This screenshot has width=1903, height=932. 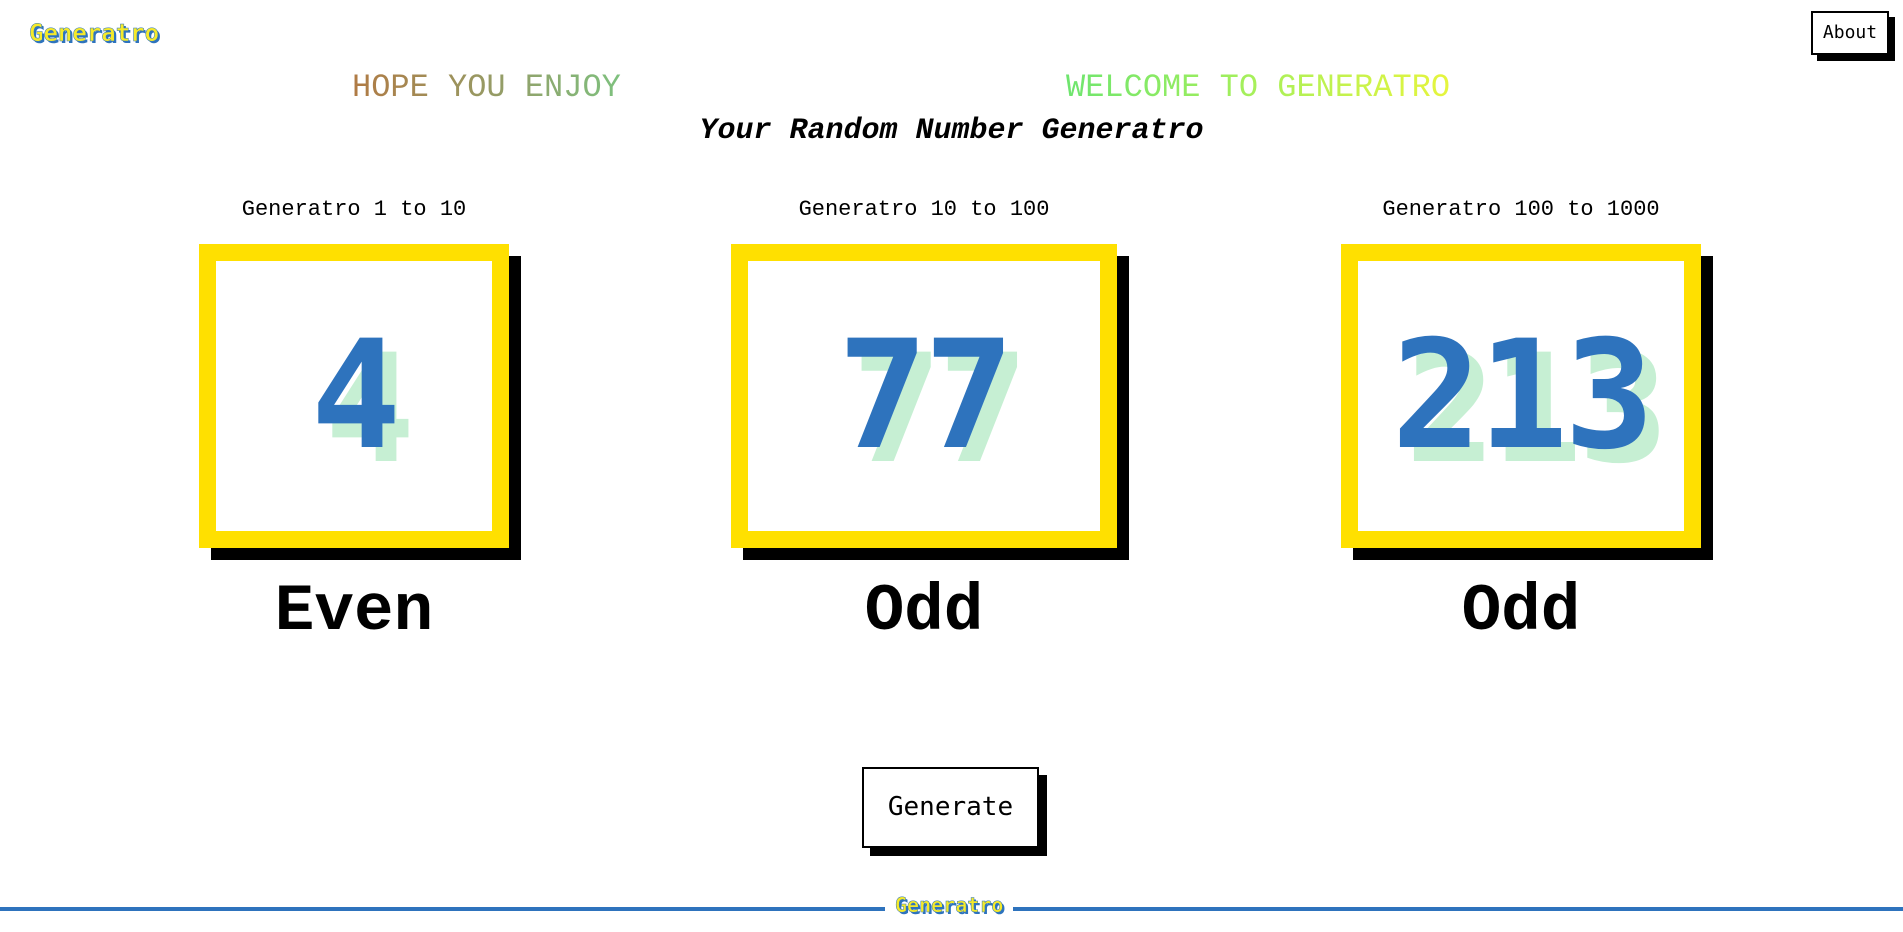 I want to click on footer-logo: Generatro, so click(x=949, y=905).